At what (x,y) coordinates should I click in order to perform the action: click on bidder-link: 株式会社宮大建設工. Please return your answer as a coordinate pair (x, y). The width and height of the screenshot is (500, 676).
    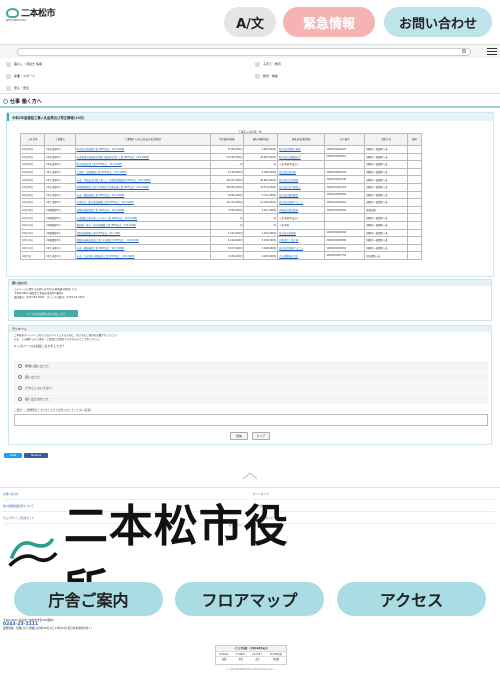
    Looking at the image, I should click on (290, 187).